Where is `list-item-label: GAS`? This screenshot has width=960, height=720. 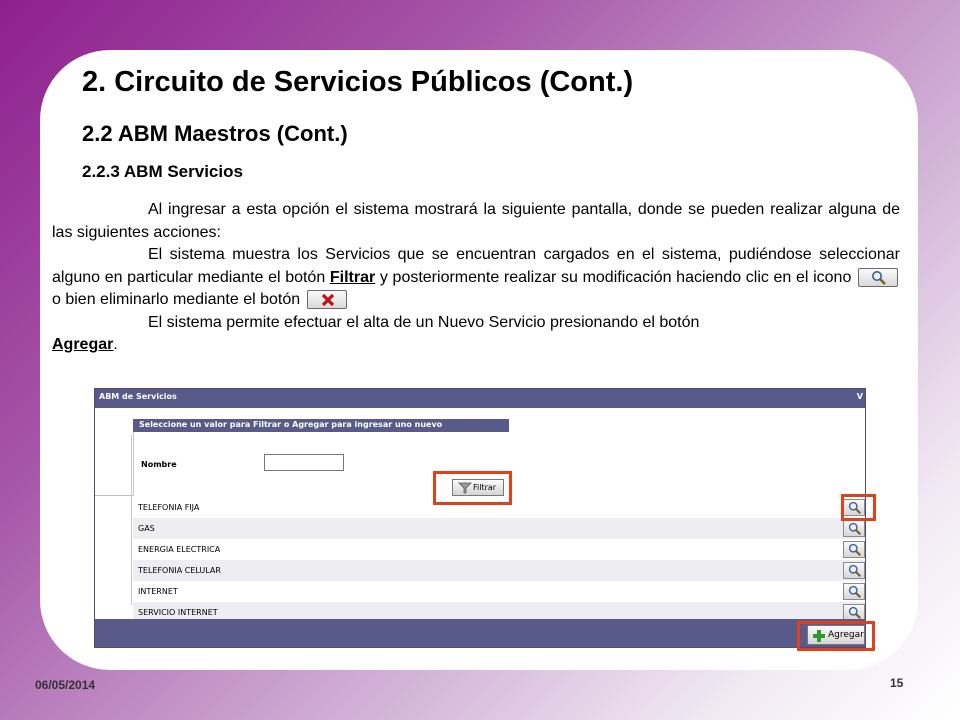
list-item-label: GAS is located at coordinates (146, 528).